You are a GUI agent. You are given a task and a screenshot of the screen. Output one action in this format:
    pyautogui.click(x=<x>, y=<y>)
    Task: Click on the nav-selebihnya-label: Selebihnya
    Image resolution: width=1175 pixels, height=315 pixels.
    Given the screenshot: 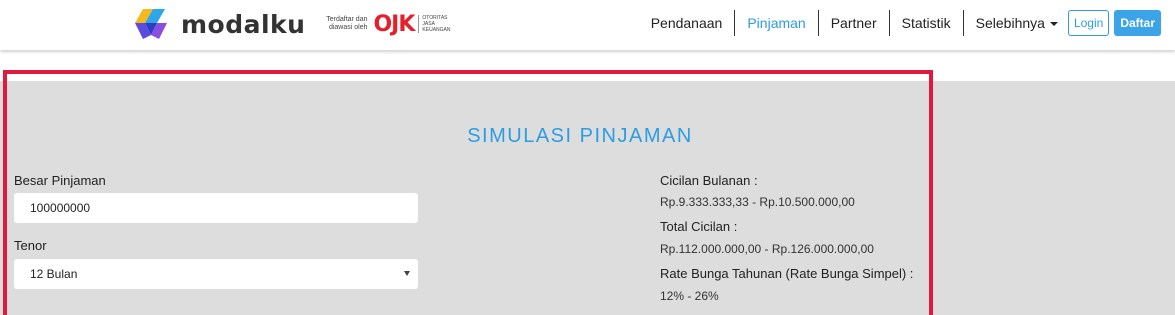 What is the action you would take?
    pyautogui.click(x=1010, y=23)
    